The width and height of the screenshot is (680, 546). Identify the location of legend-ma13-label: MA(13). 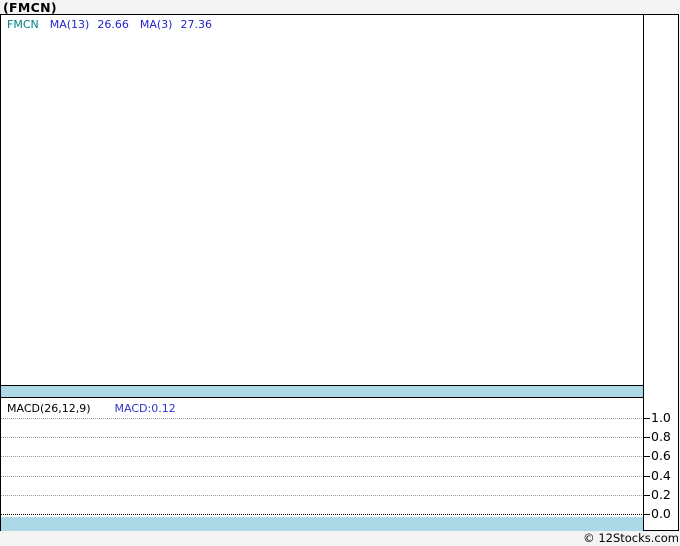
(69, 24).